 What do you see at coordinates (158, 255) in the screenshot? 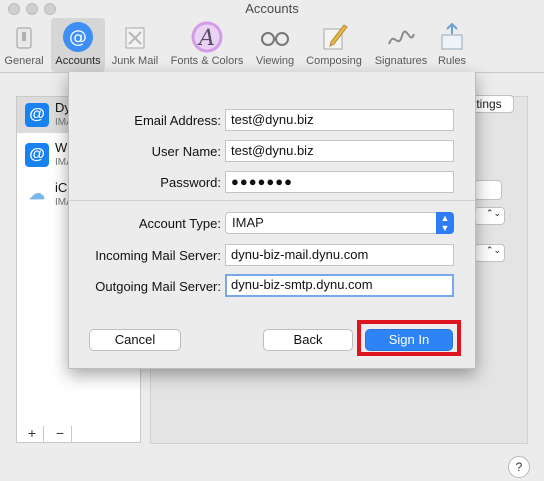
I see `incoming-server-label: Incoming Mail Server:` at bounding box center [158, 255].